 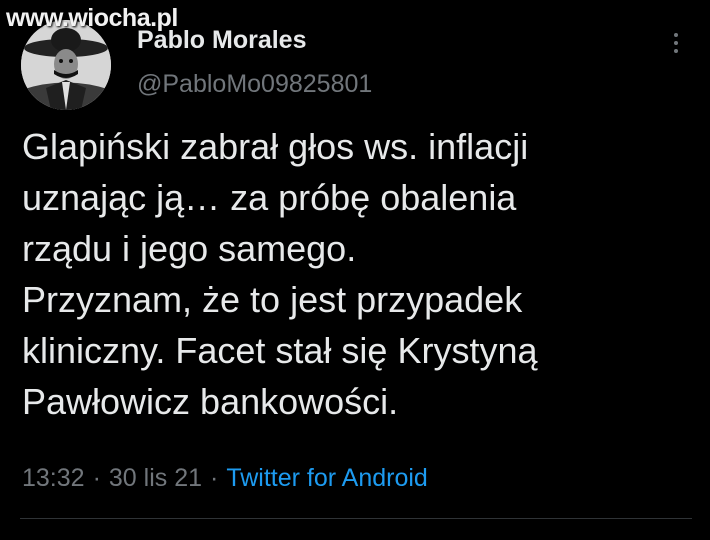 What do you see at coordinates (189, 248) in the screenshot?
I see `tweet-line: rządu i jego samego.` at bounding box center [189, 248].